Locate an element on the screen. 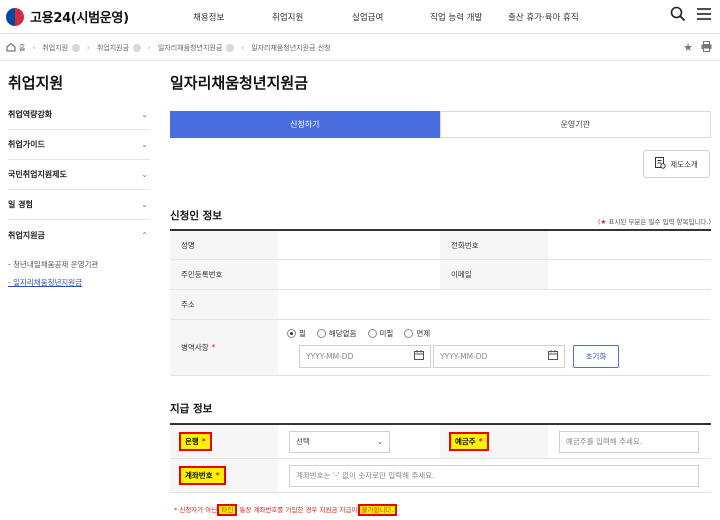 The image size is (720, 520). chevron-up-icon: ⌃ is located at coordinates (144, 235).